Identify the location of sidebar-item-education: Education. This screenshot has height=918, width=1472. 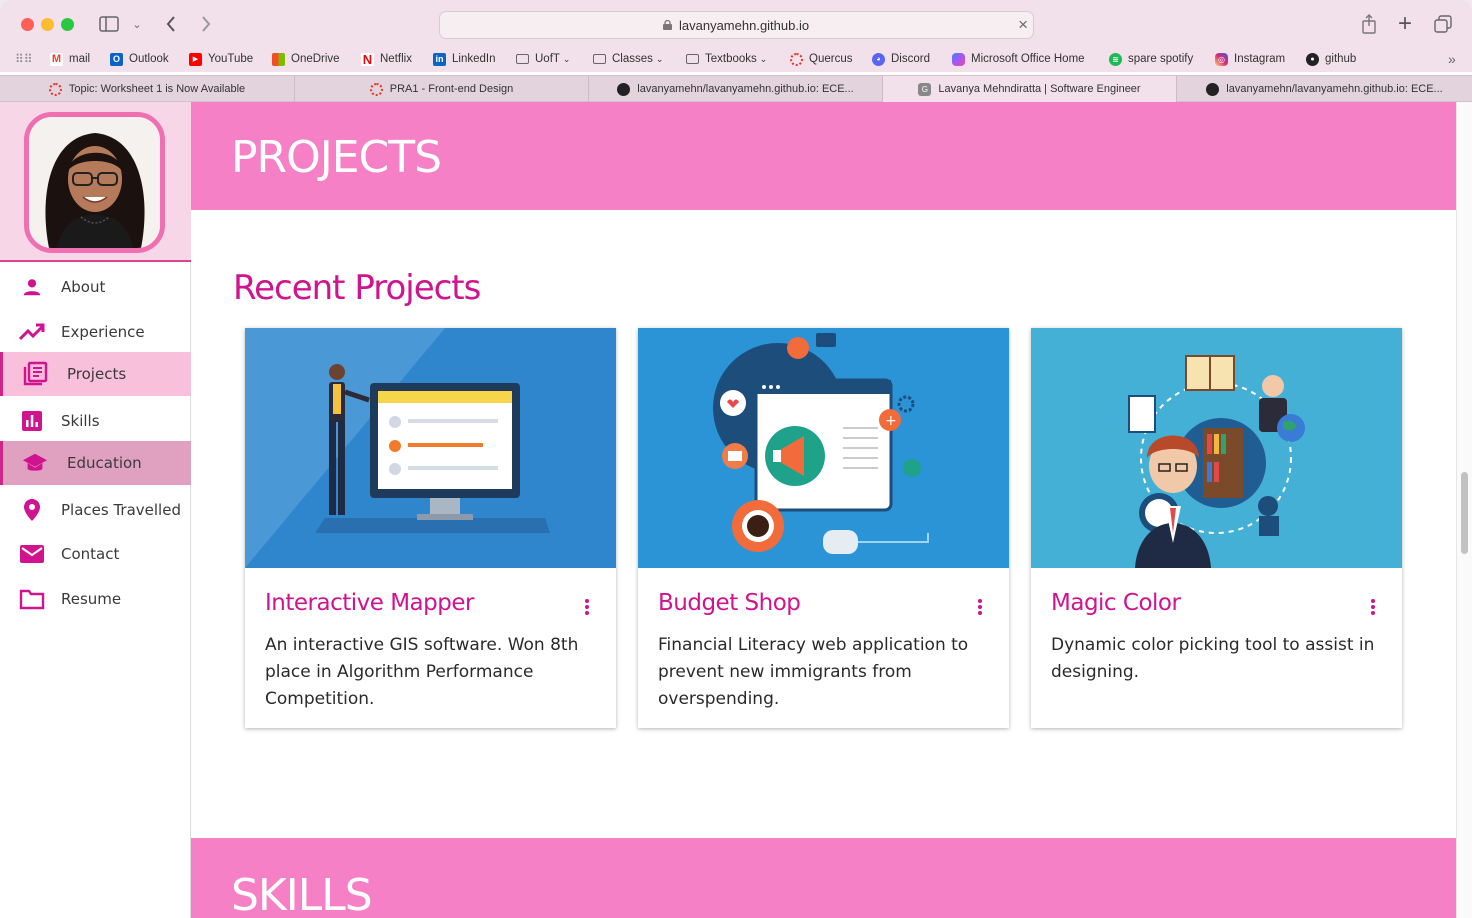
(95, 463).